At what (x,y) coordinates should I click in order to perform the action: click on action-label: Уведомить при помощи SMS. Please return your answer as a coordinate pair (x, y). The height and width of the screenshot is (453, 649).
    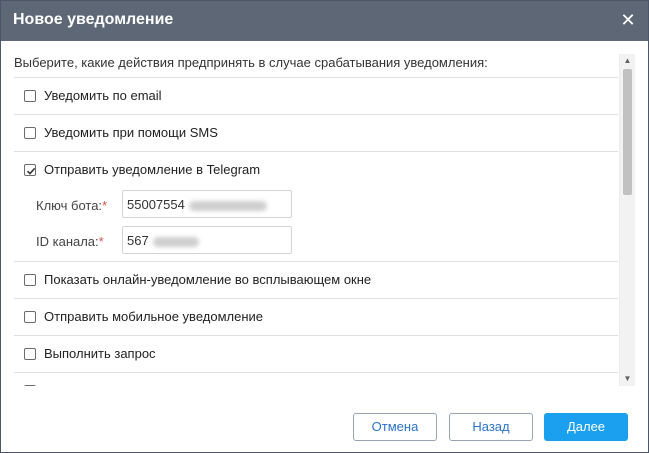
    Looking at the image, I should click on (131, 132).